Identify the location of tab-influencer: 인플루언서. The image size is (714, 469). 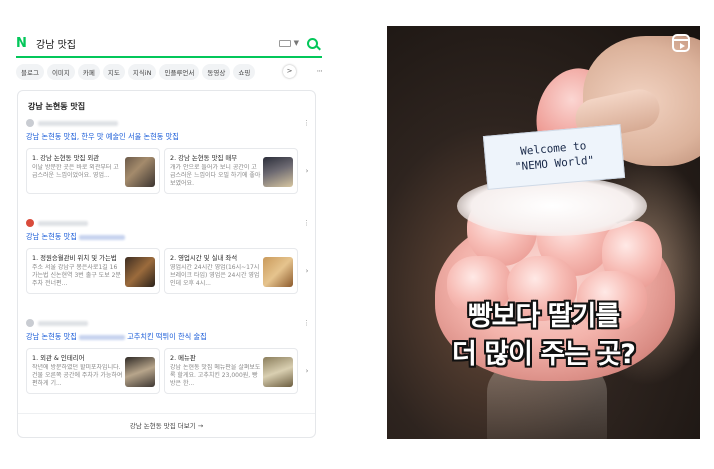
(179, 72).